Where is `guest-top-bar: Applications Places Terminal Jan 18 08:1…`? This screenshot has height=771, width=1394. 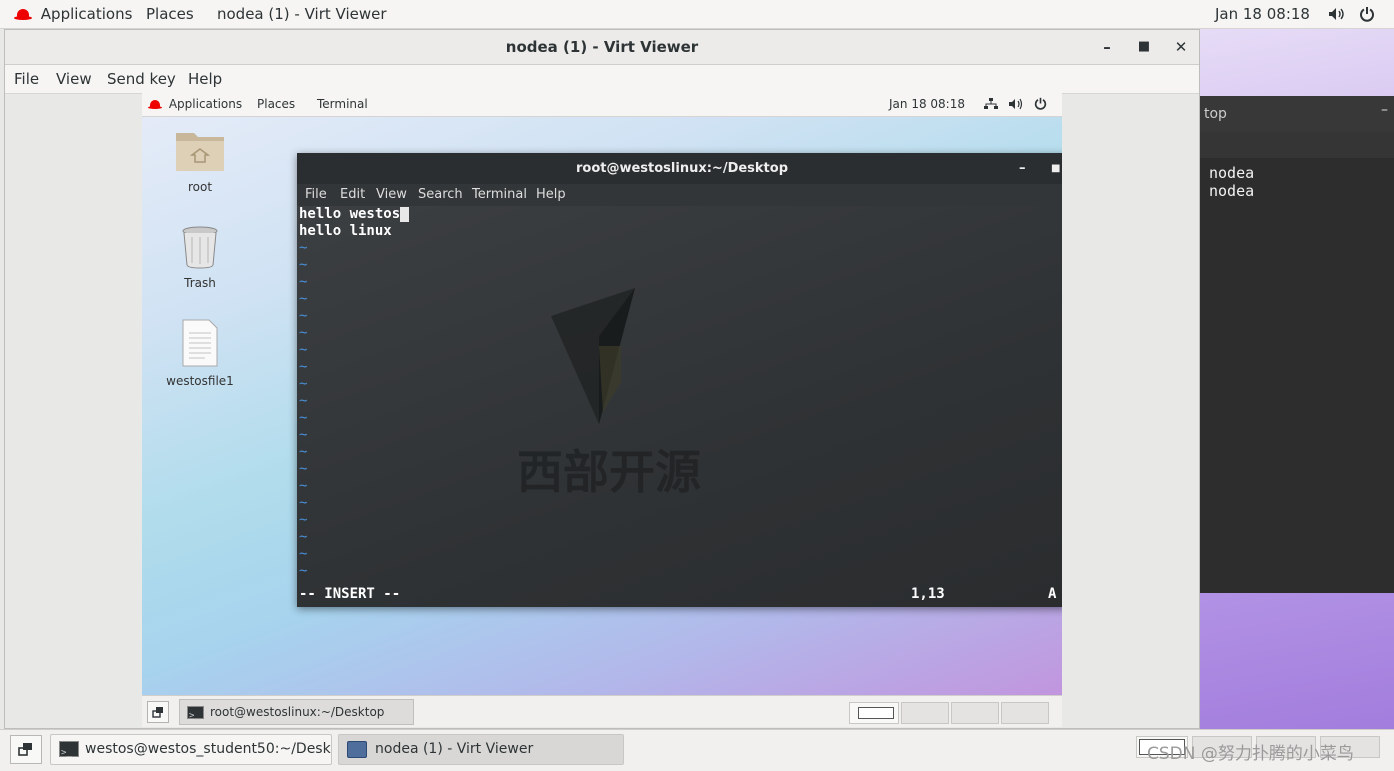
guest-top-bar: Applications Places Terminal Jan 18 08:1… is located at coordinates (602, 105).